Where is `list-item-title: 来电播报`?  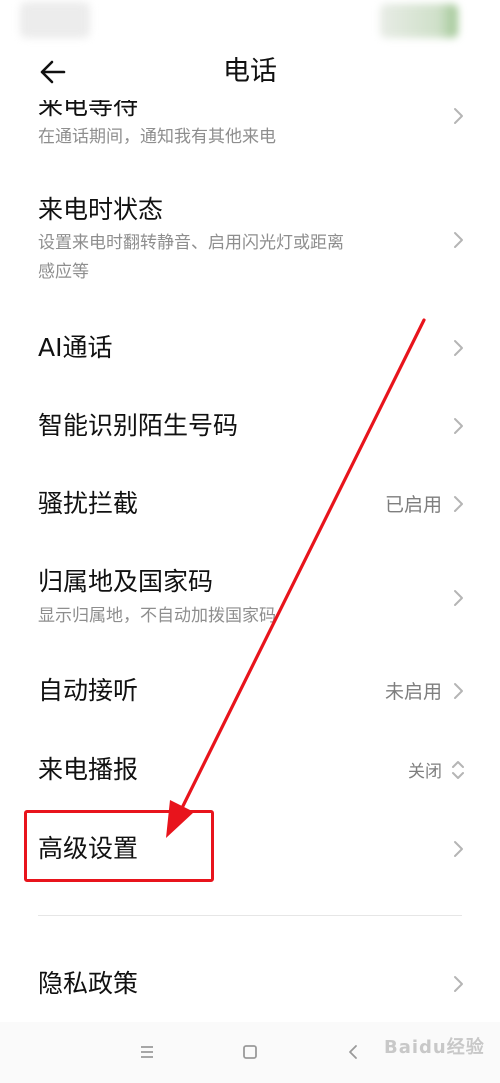 list-item-title: 来电播报 is located at coordinates (88, 769).